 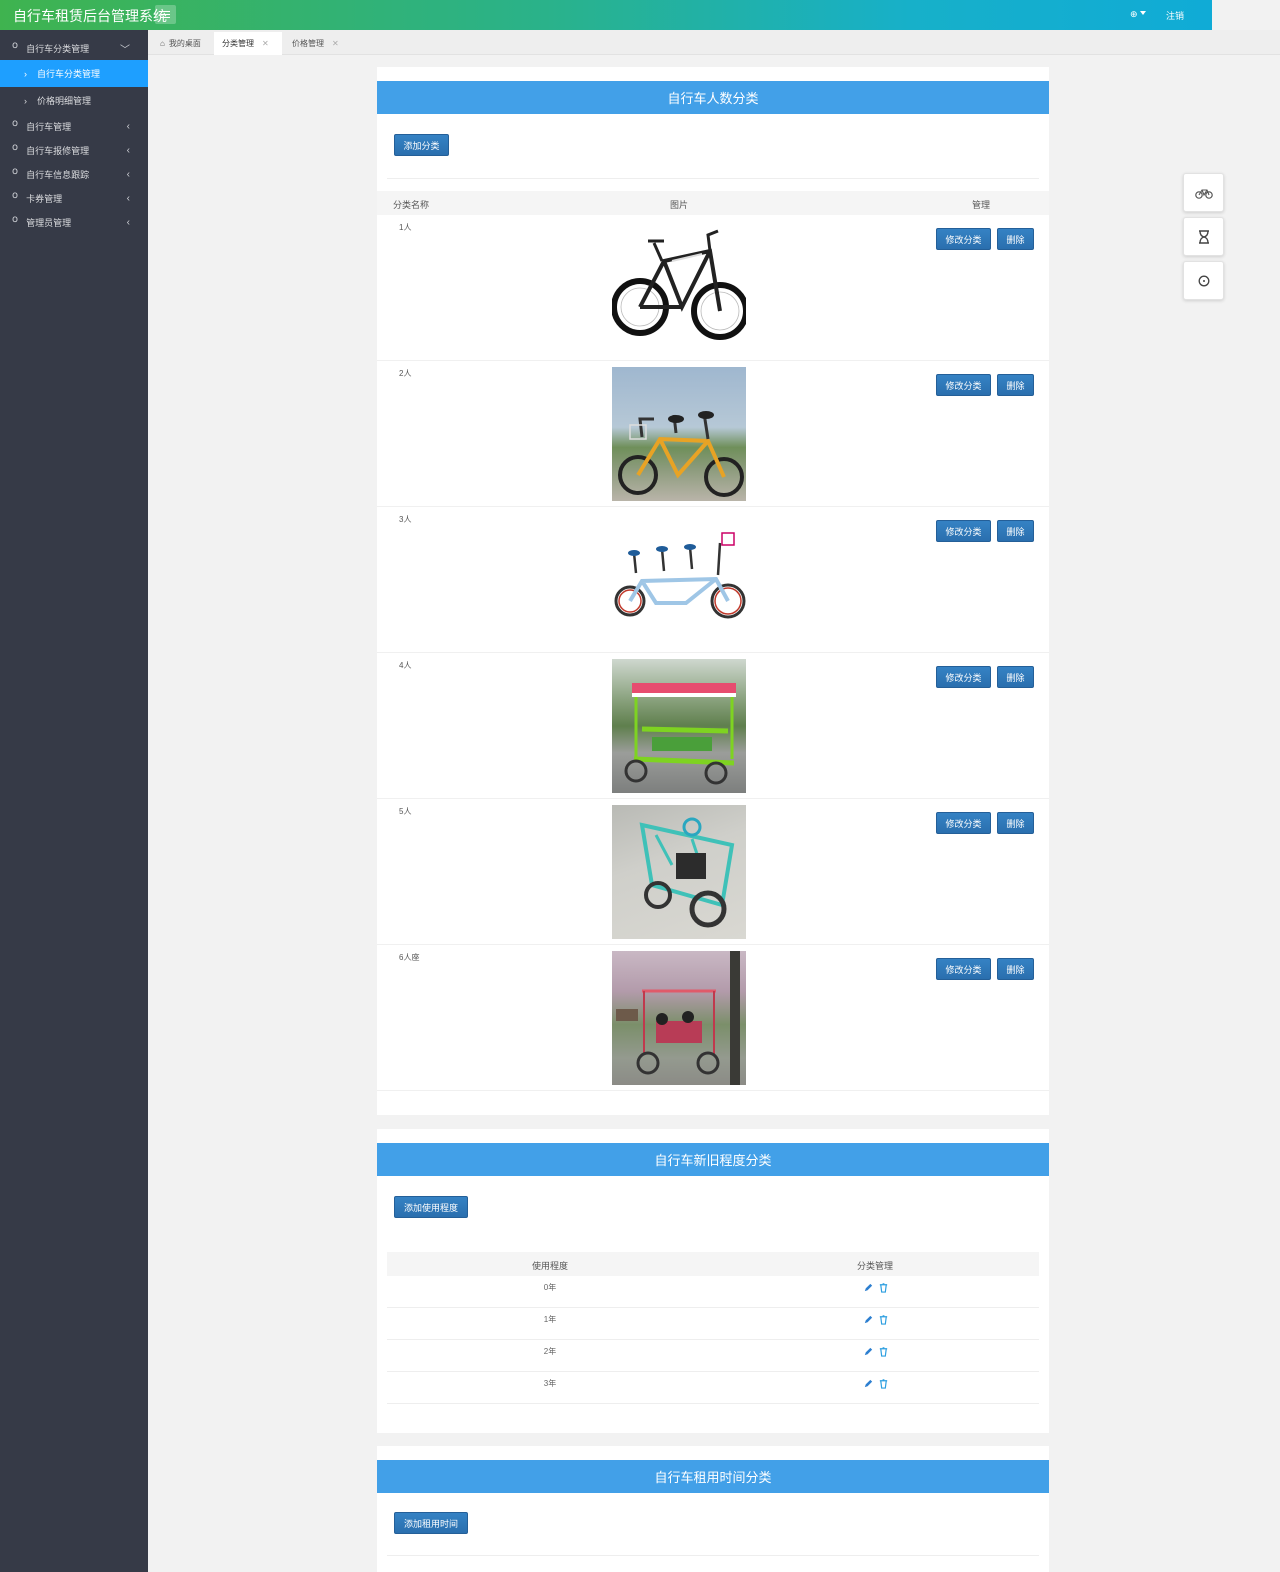 What do you see at coordinates (713, 1264) in the screenshot?
I see `table-header: 使用程度 分类管理` at bounding box center [713, 1264].